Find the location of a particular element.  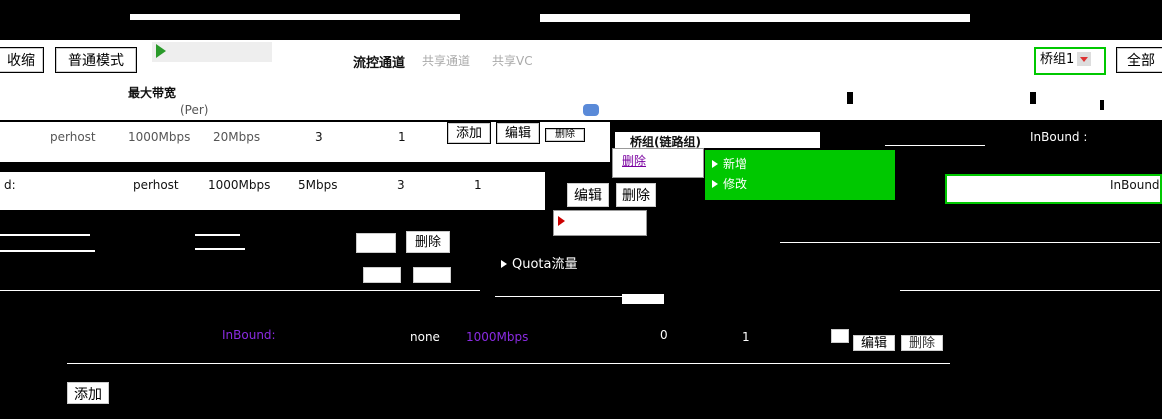

row1-prio: 3 is located at coordinates (319, 137).